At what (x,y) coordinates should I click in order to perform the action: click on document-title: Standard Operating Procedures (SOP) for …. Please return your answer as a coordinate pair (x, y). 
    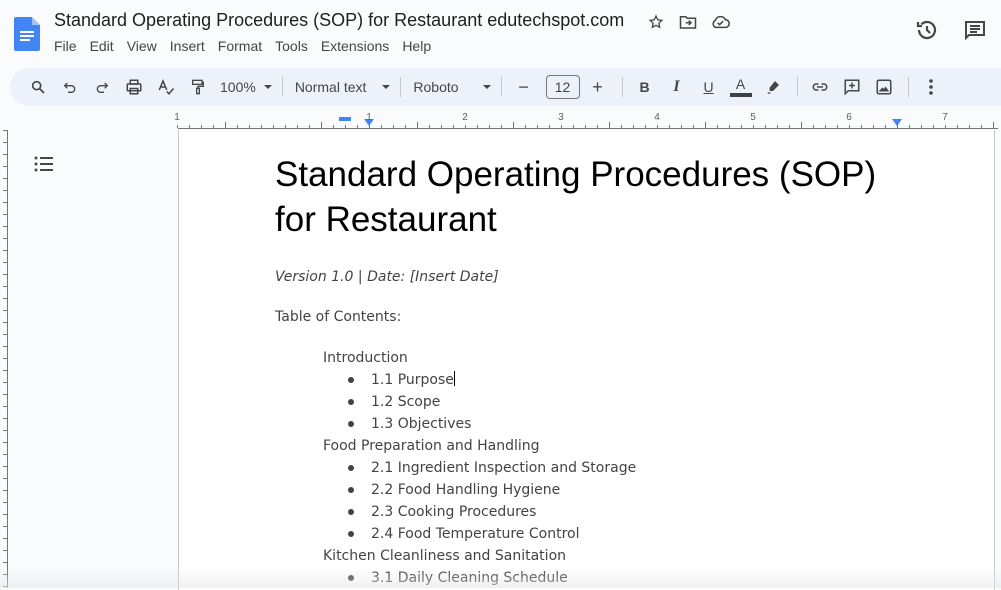
    Looking at the image, I should click on (339, 20).